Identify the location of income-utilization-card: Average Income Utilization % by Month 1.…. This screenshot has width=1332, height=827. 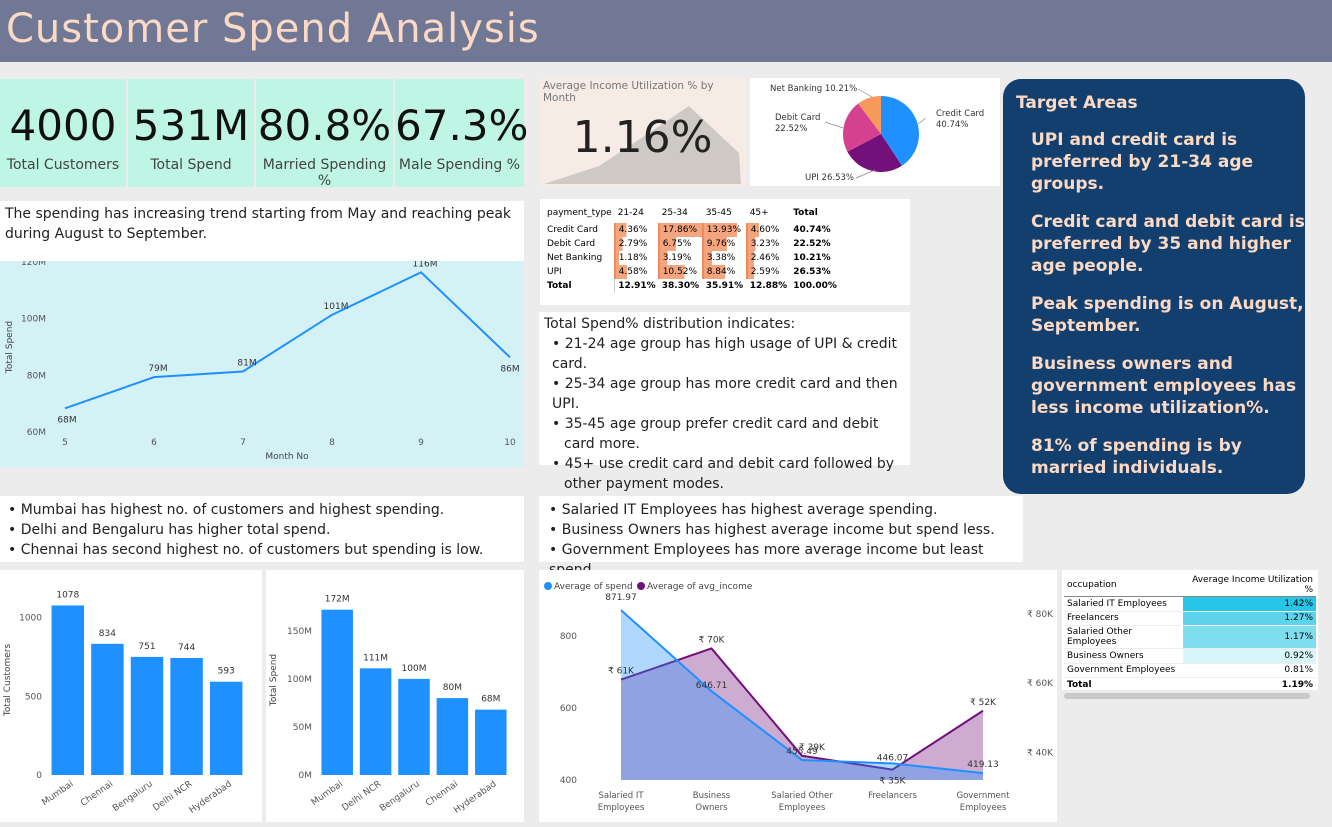
(642, 132).